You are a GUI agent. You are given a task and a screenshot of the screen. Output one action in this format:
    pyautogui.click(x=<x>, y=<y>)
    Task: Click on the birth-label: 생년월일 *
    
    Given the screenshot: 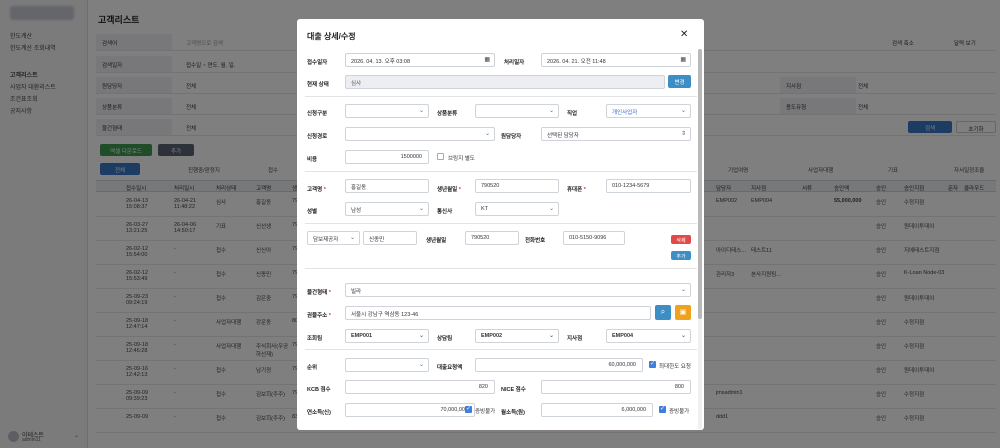 What is the action you would take?
    pyautogui.click(x=449, y=190)
    